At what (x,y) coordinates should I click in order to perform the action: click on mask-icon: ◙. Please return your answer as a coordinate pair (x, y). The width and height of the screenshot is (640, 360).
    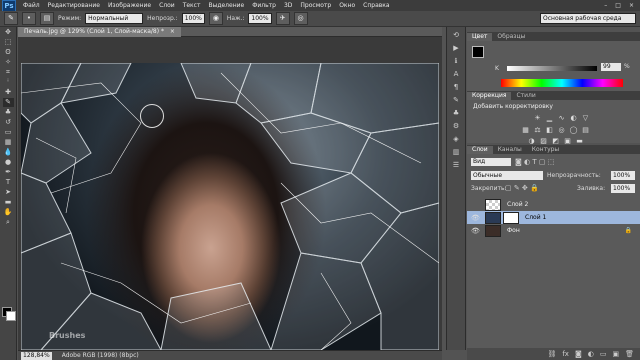
    Looking at the image, I should click on (578, 354).